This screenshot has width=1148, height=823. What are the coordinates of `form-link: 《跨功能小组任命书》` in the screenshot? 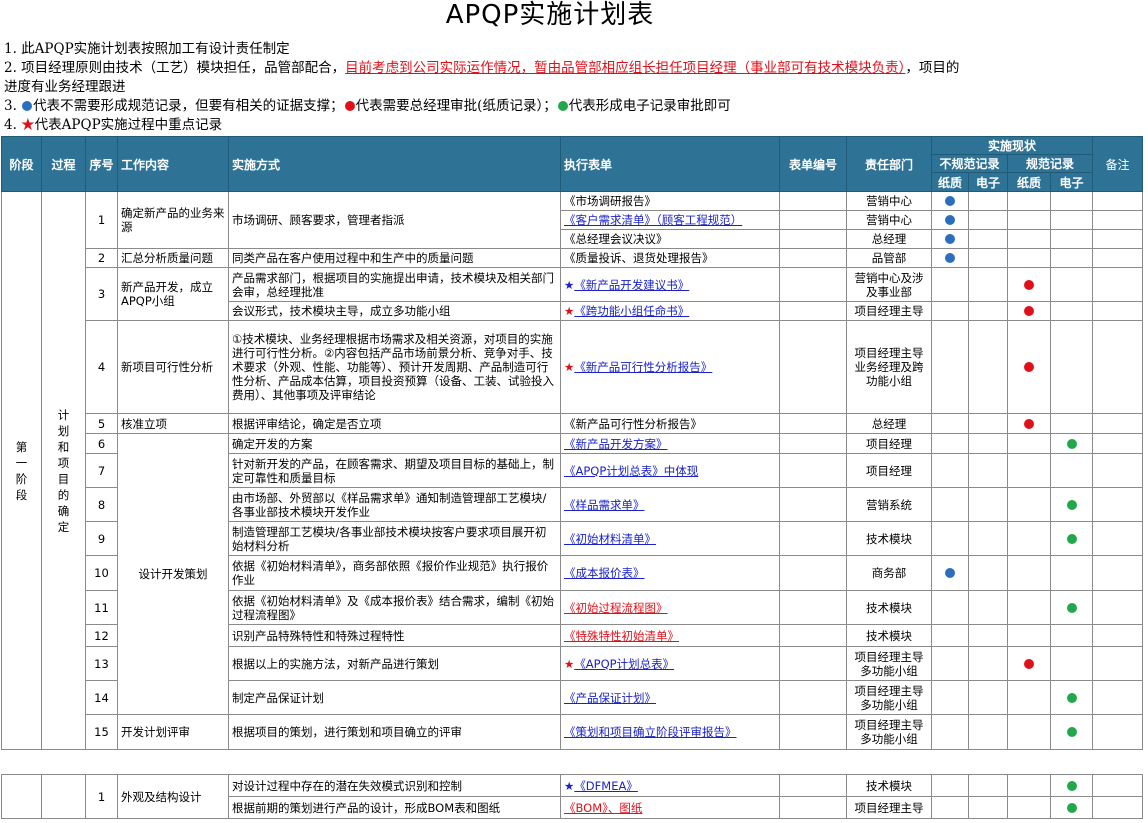 It's located at (631, 311).